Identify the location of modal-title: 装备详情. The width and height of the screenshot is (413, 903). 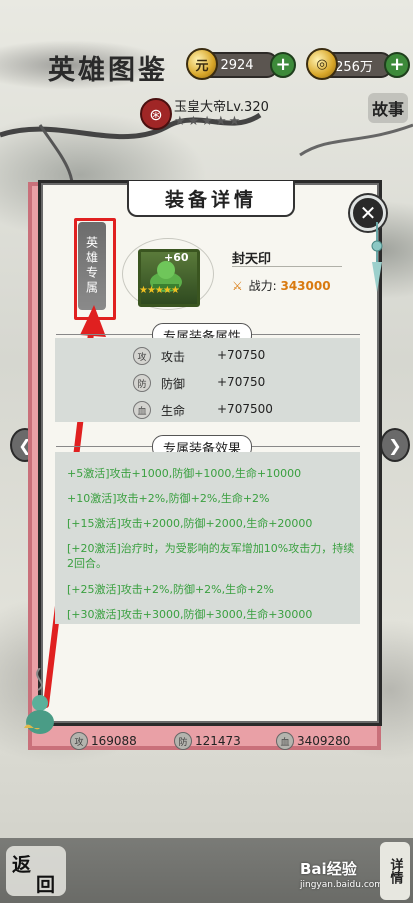
(210, 199).